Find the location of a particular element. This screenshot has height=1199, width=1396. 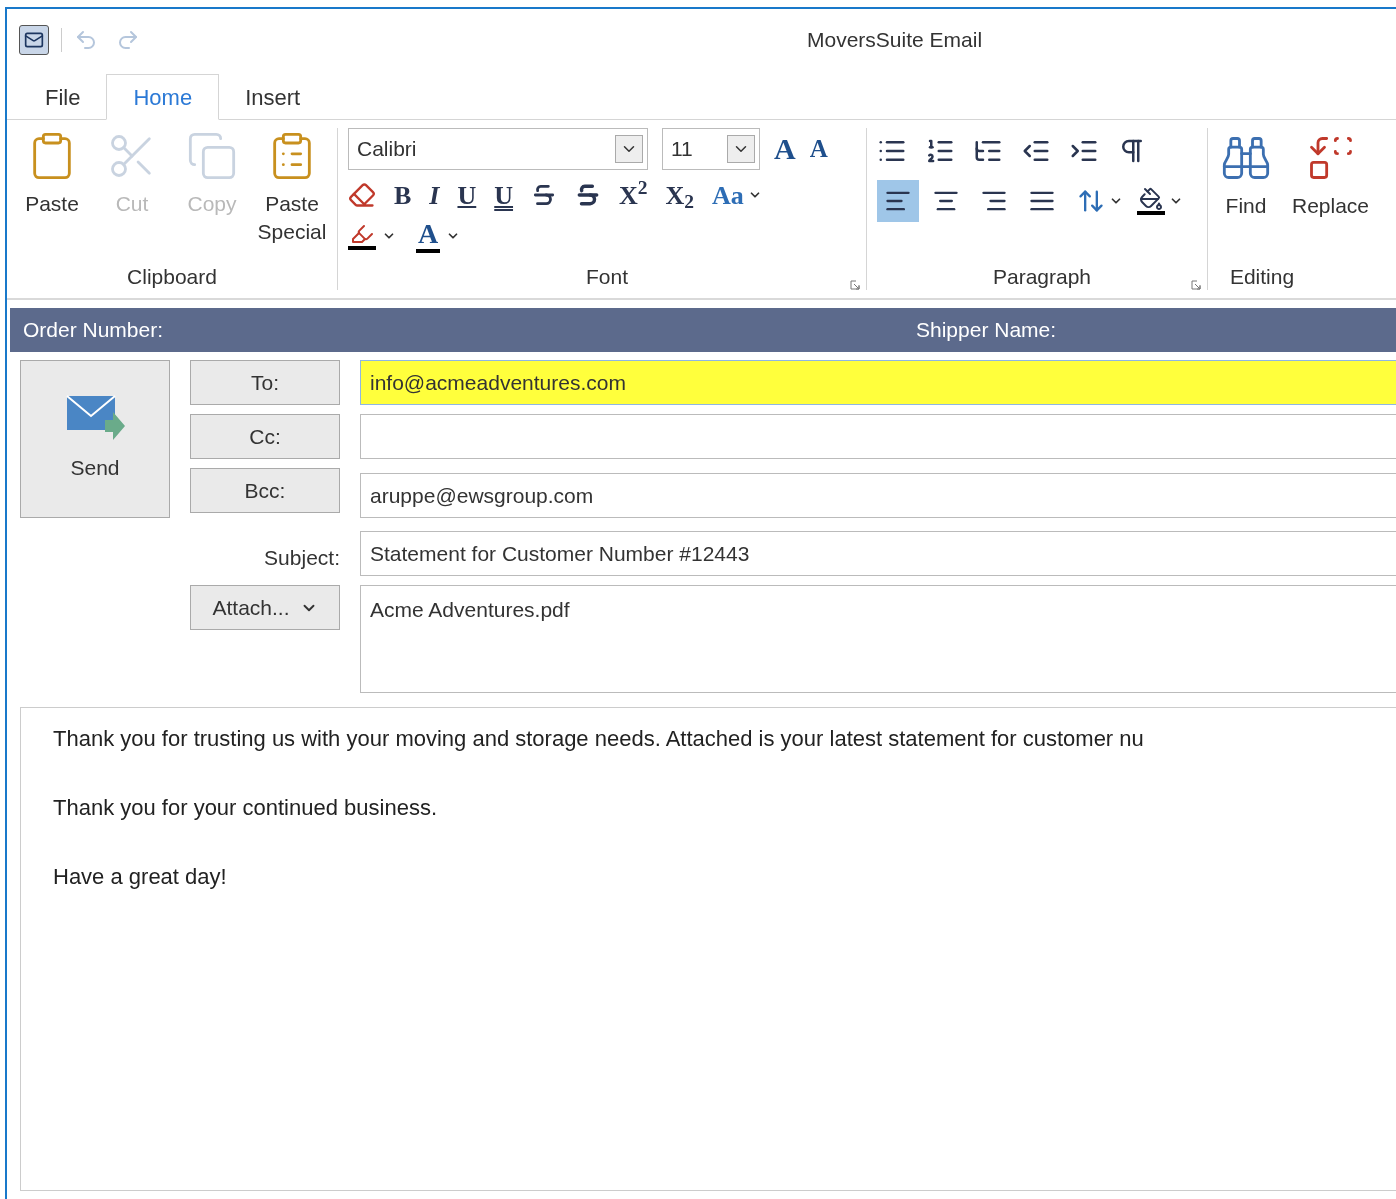

ribbon-button: Find is located at coordinates (1246, 176).